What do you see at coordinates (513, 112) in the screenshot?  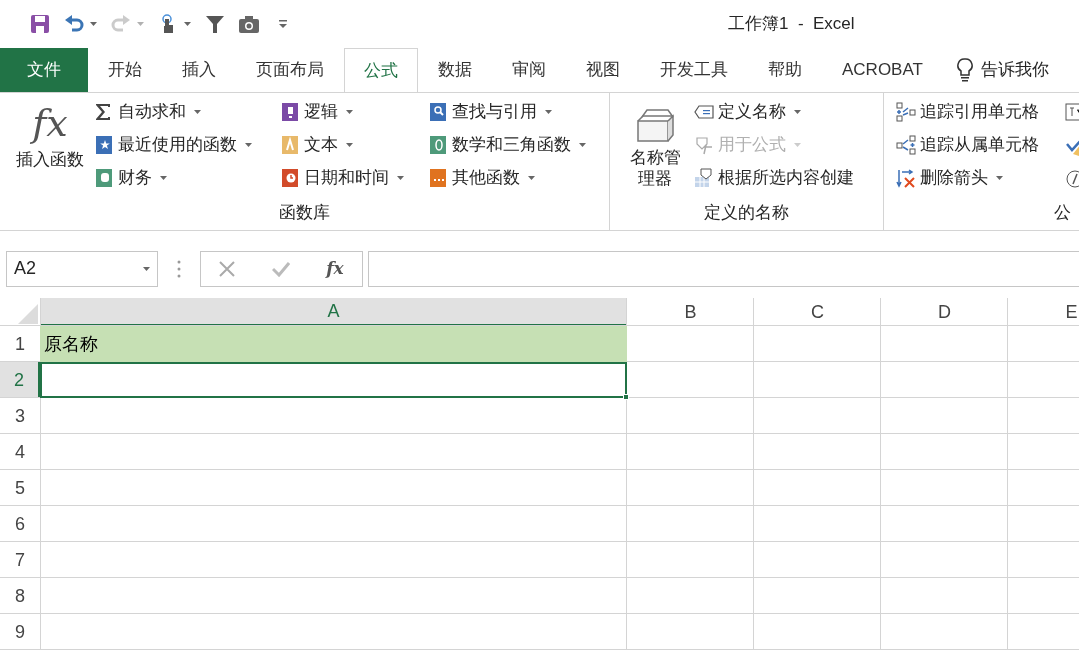 I see `ribbon-button: 查找与引用` at bounding box center [513, 112].